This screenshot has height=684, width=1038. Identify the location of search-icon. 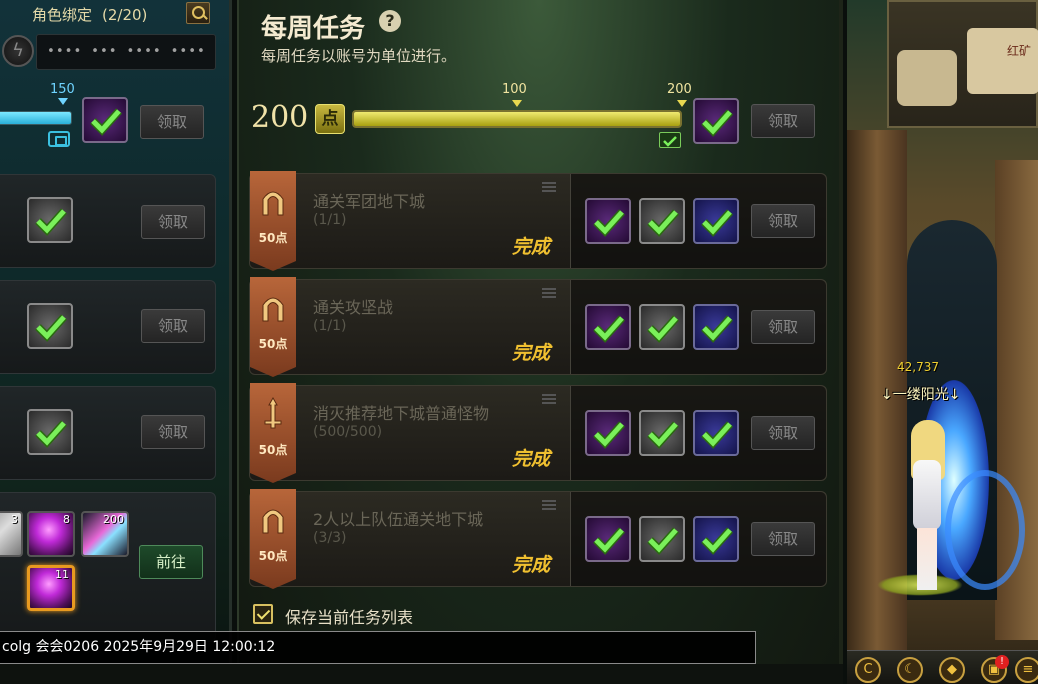
(198, 13).